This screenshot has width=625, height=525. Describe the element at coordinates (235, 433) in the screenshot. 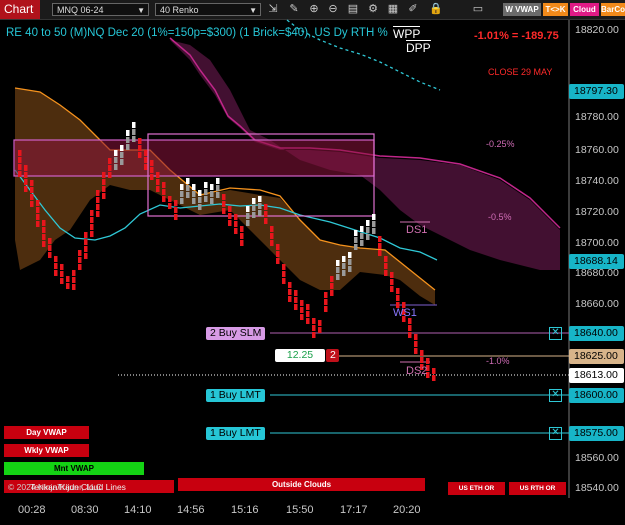

I see `buy-lmt-order-2: 1 Buy LMT` at that location.